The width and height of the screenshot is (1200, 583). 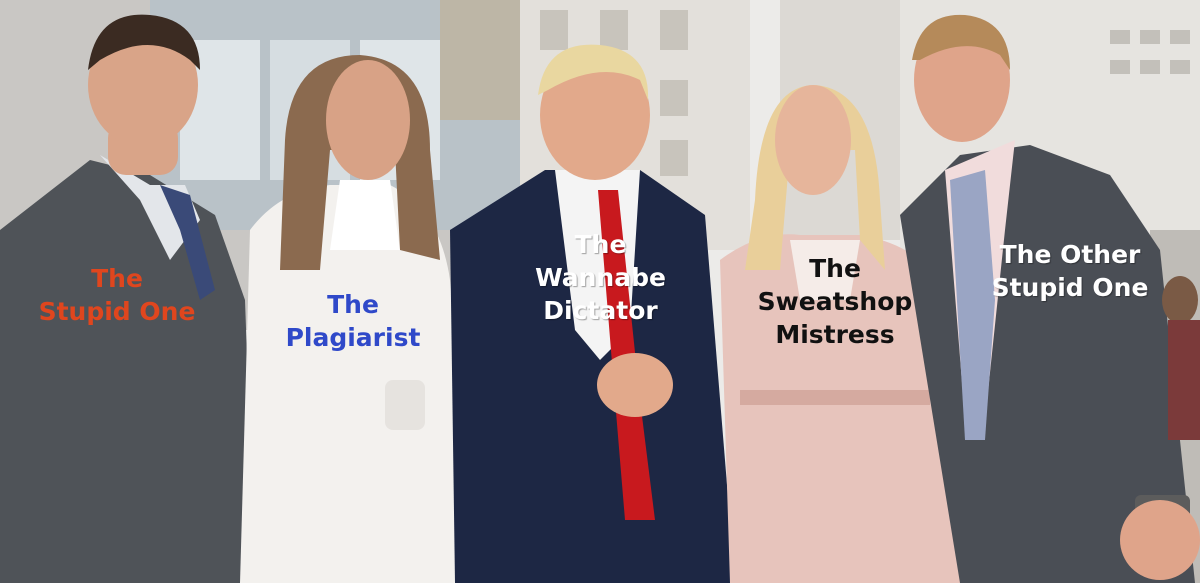 I want to click on caption-4-line-3: Mistress, so click(x=835, y=334).